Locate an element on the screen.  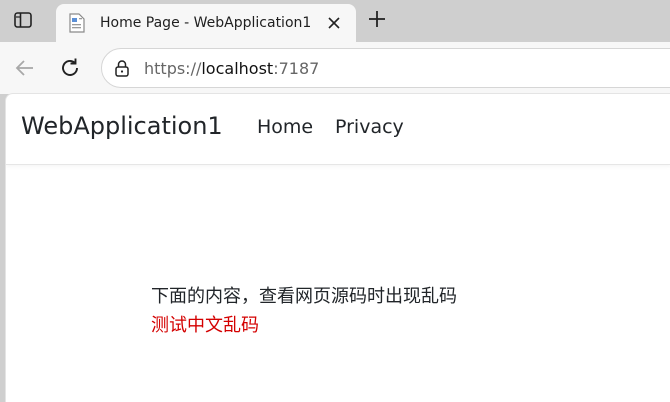
plus-icon is located at coordinates (377, 19).